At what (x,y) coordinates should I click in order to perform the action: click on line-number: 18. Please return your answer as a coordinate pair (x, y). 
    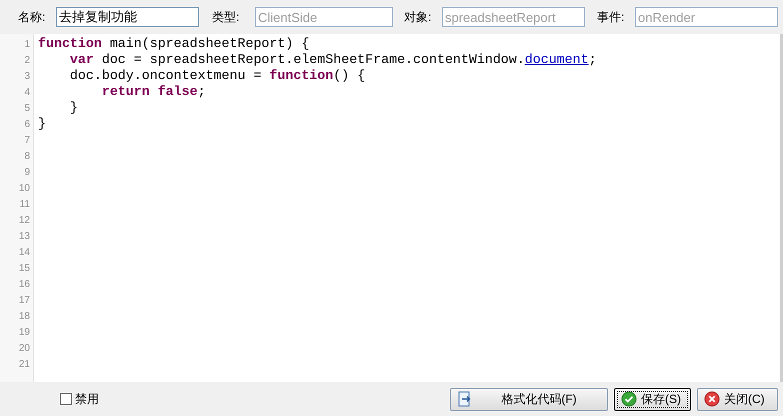
    Looking at the image, I should click on (24, 317).